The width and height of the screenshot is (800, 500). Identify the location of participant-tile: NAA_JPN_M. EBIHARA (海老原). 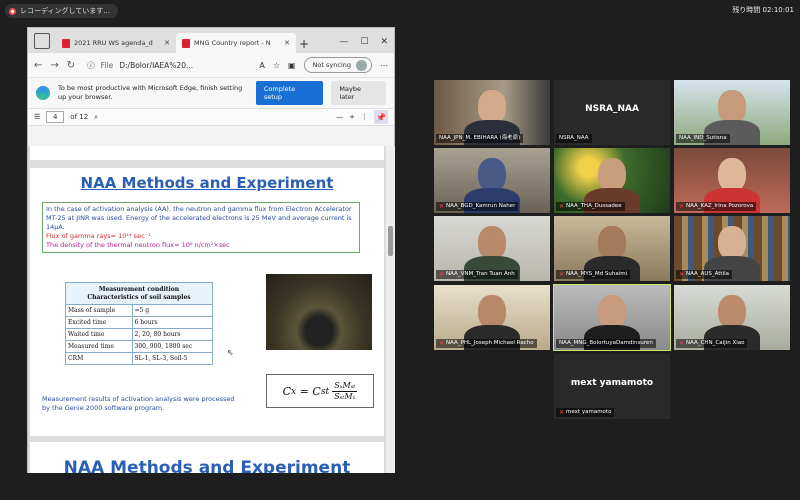
(492, 112).